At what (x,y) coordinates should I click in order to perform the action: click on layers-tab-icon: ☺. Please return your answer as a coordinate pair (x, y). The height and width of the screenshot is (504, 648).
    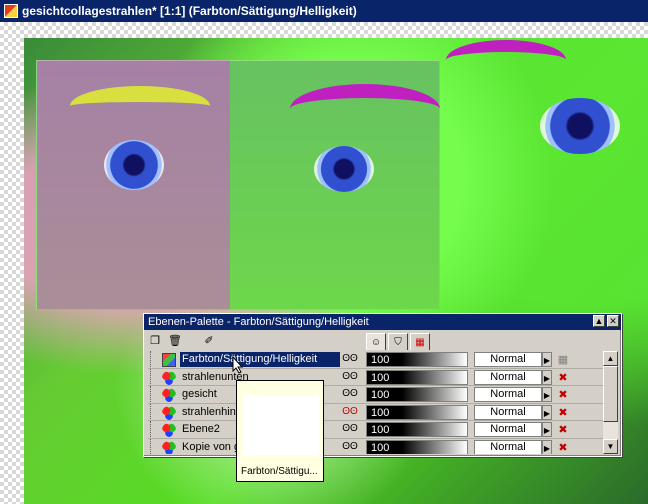
    Looking at the image, I should click on (376, 341).